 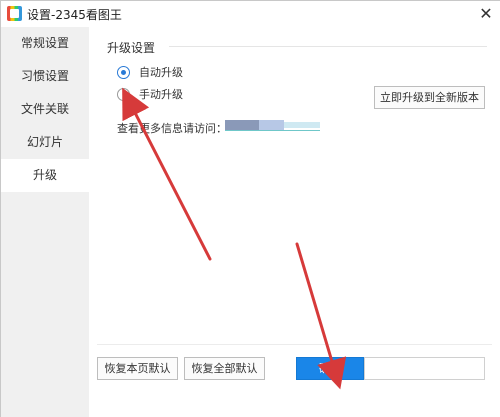 I want to click on app-logo-icon, so click(x=14, y=13).